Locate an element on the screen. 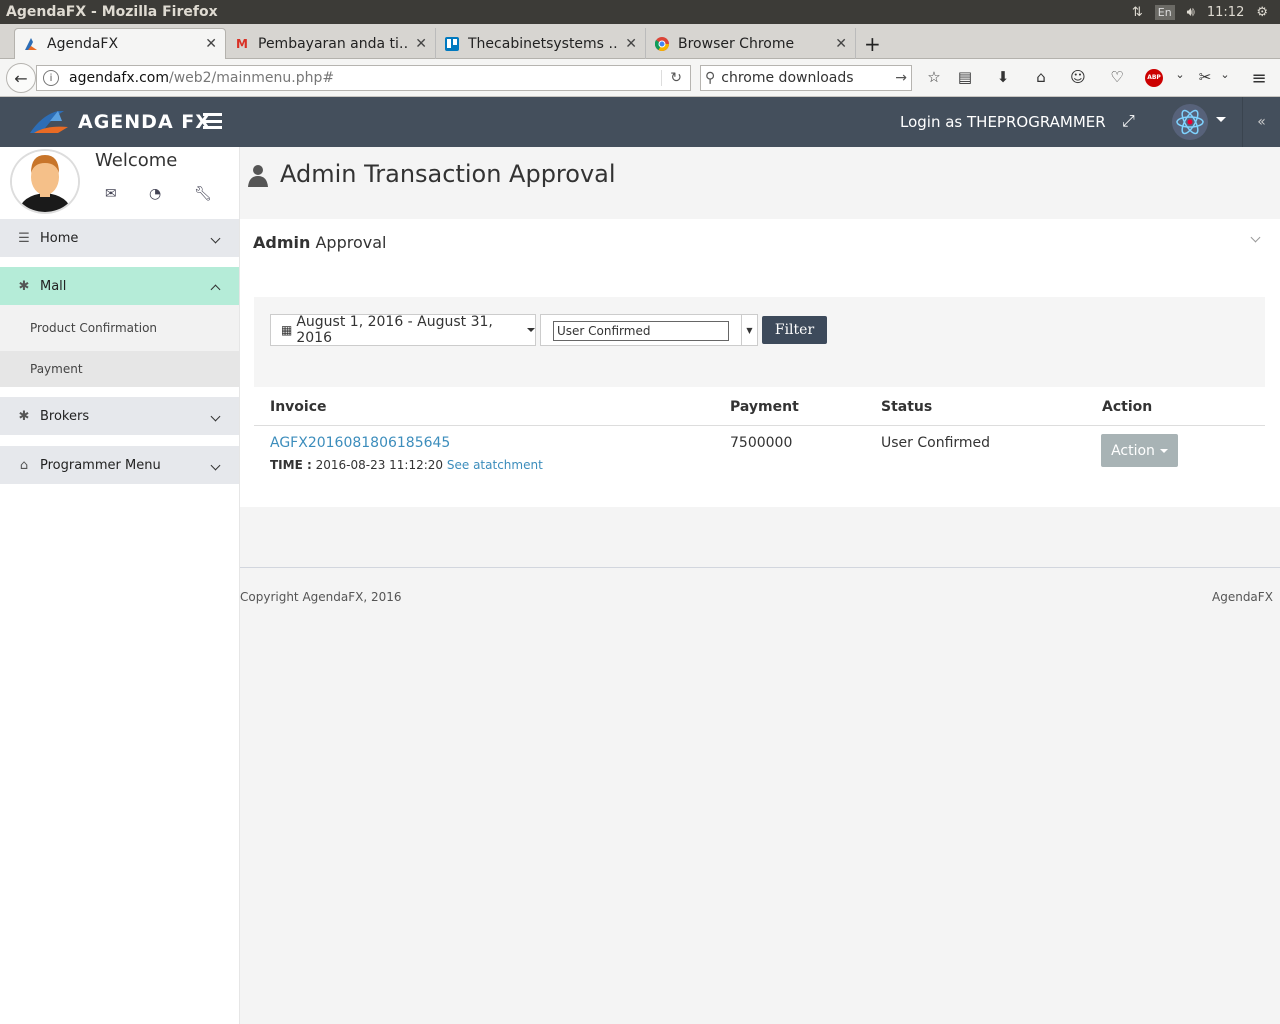  status-value: User Confirmed is located at coordinates (936, 443).